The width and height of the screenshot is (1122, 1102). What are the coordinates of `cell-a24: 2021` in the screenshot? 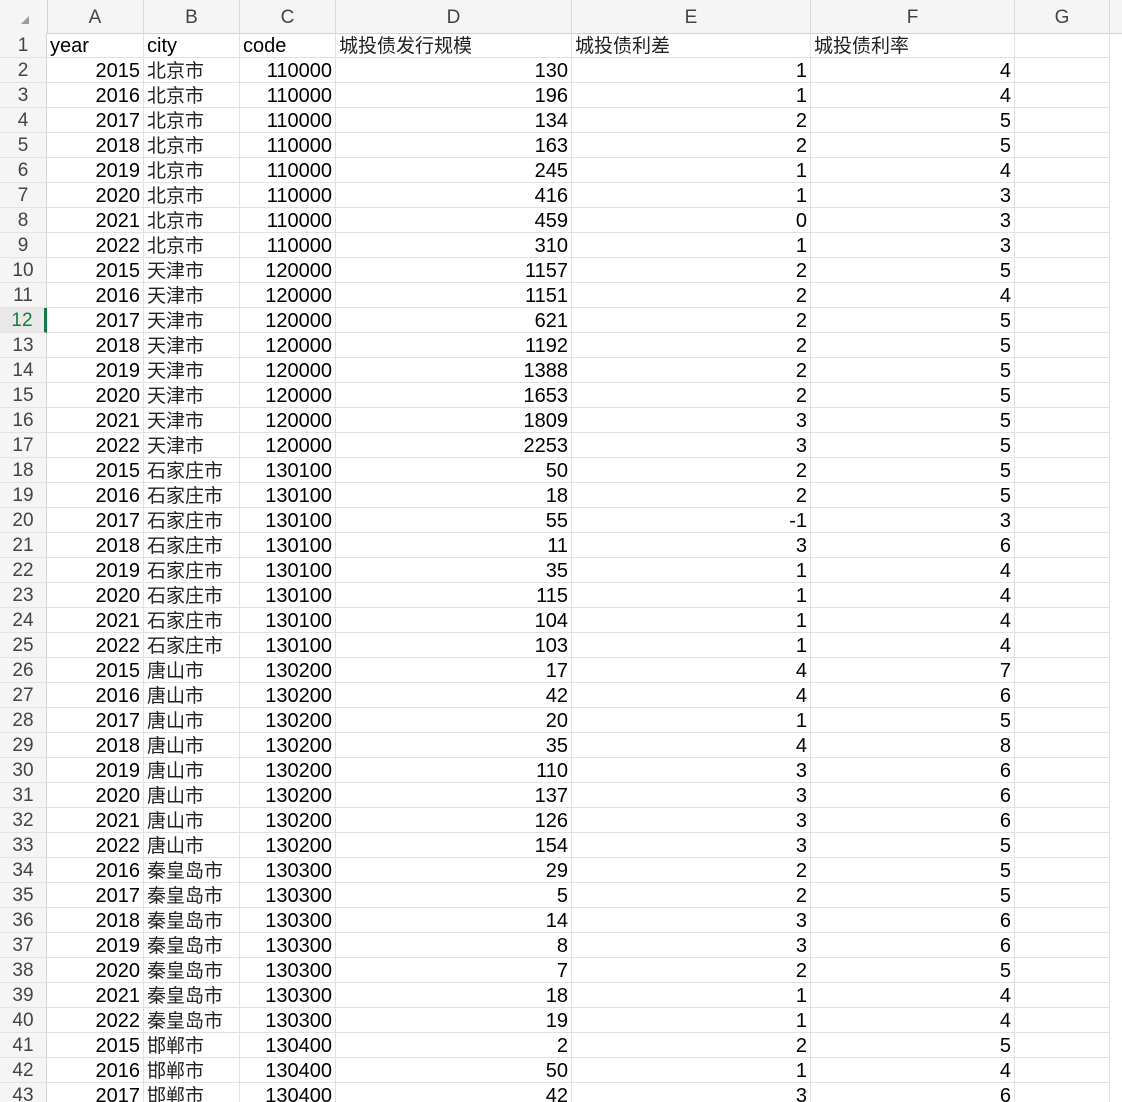 It's located at (95, 620).